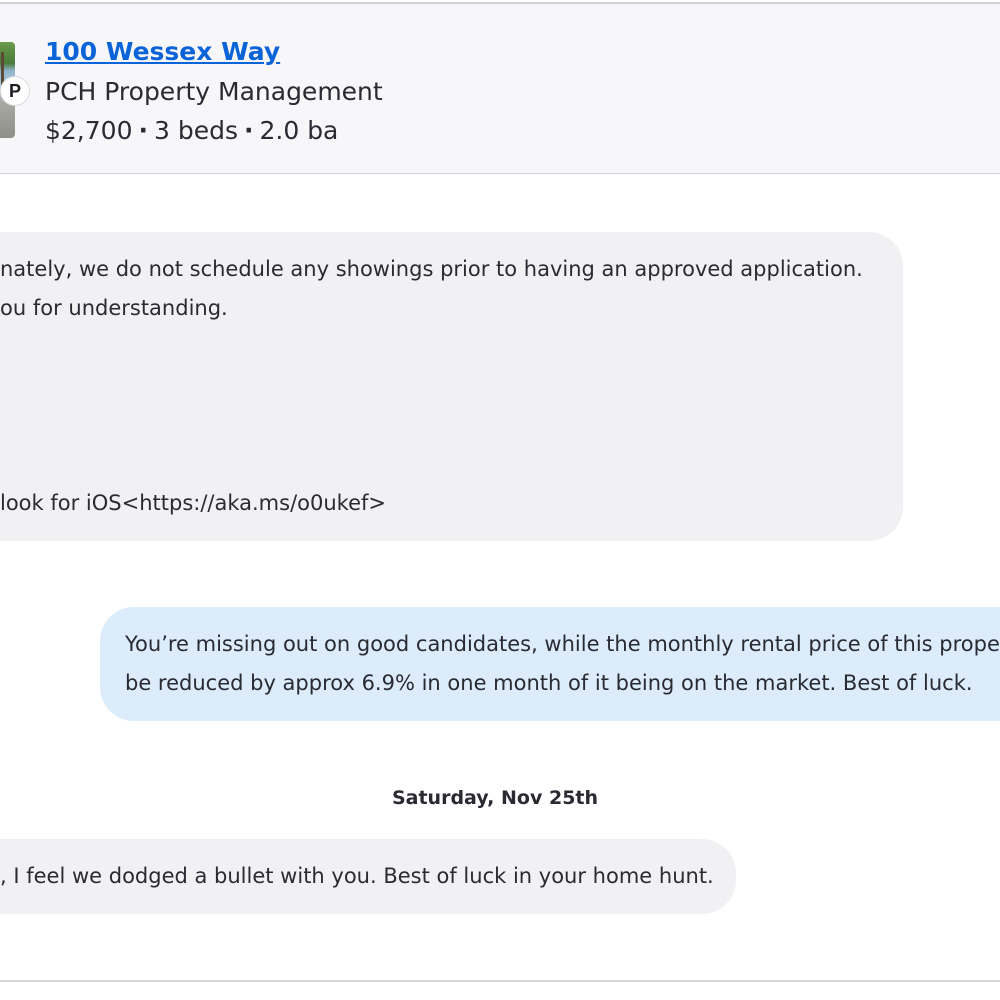 The height and width of the screenshot is (1000, 1000). I want to click on listing-details: $2,700 · 3 beds · 2.0 ba, so click(191, 130).